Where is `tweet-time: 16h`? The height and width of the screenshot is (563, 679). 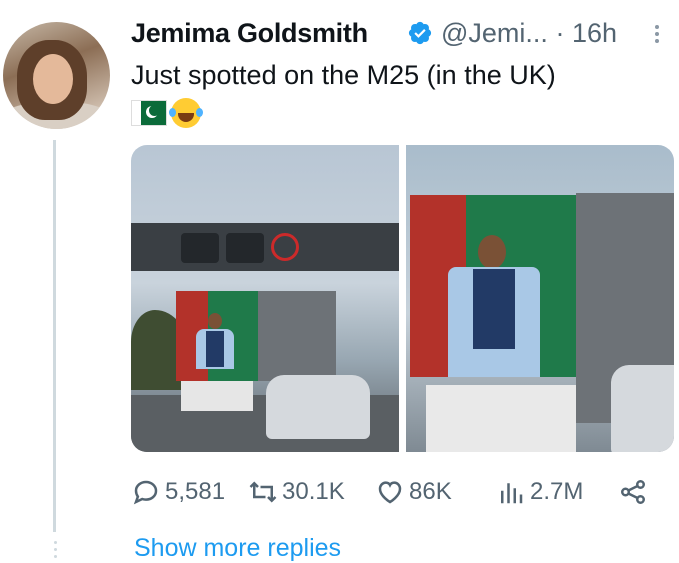
tweet-time: 16h is located at coordinates (594, 33).